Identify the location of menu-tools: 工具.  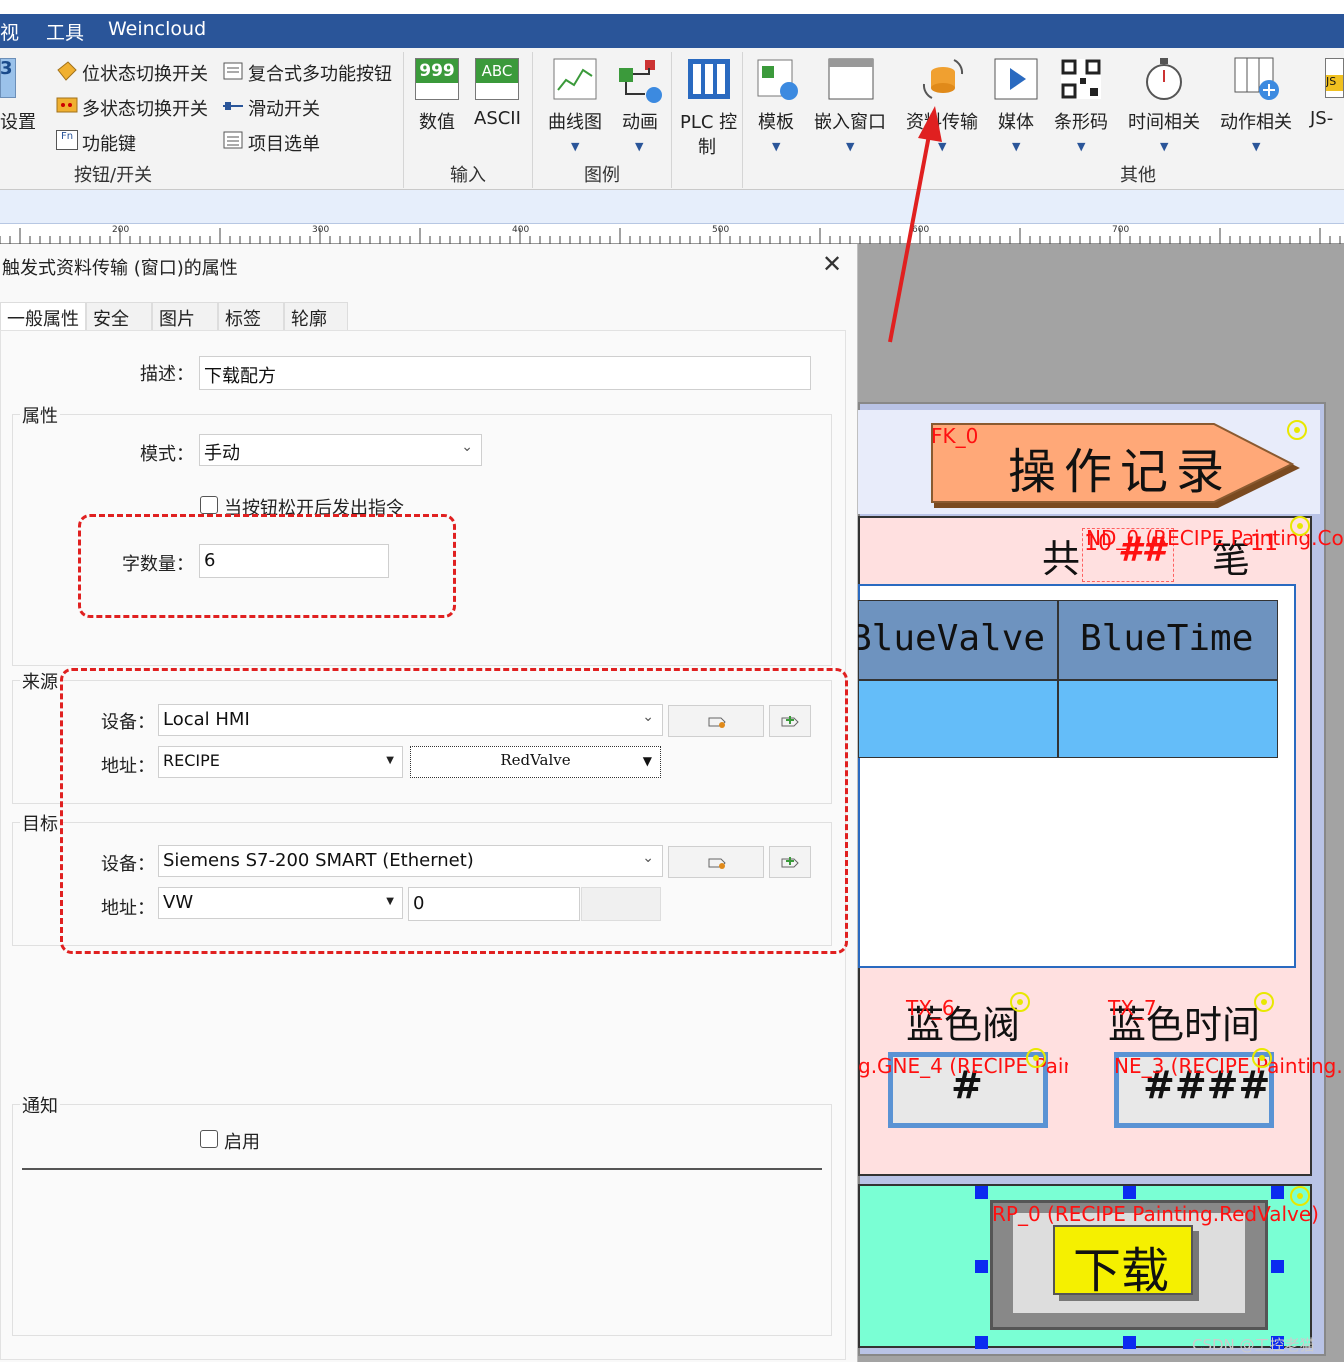
(65, 31).